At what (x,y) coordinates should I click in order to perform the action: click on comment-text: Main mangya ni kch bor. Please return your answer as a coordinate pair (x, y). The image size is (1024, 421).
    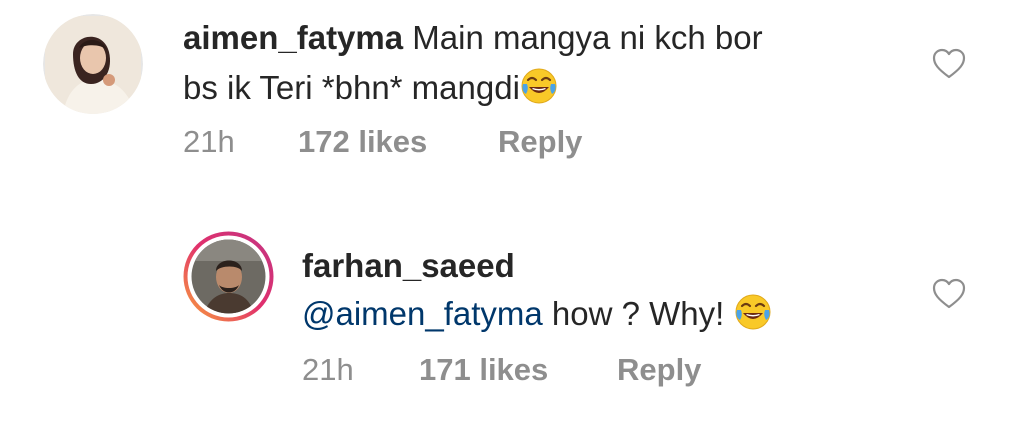
    Looking at the image, I should click on (587, 37).